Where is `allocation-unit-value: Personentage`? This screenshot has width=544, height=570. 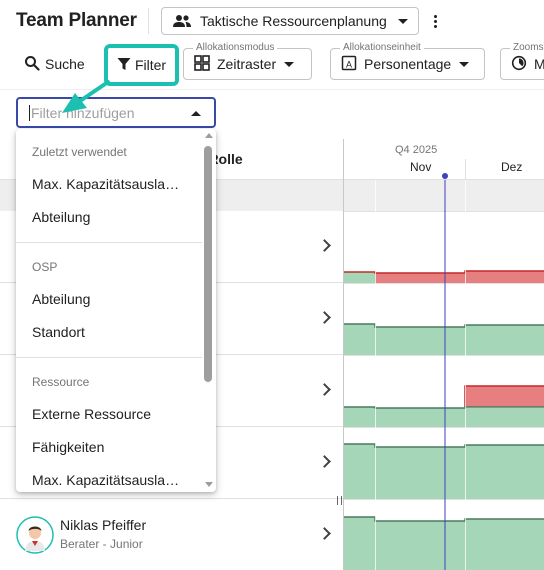 allocation-unit-value: Personentage is located at coordinates (408, 64).